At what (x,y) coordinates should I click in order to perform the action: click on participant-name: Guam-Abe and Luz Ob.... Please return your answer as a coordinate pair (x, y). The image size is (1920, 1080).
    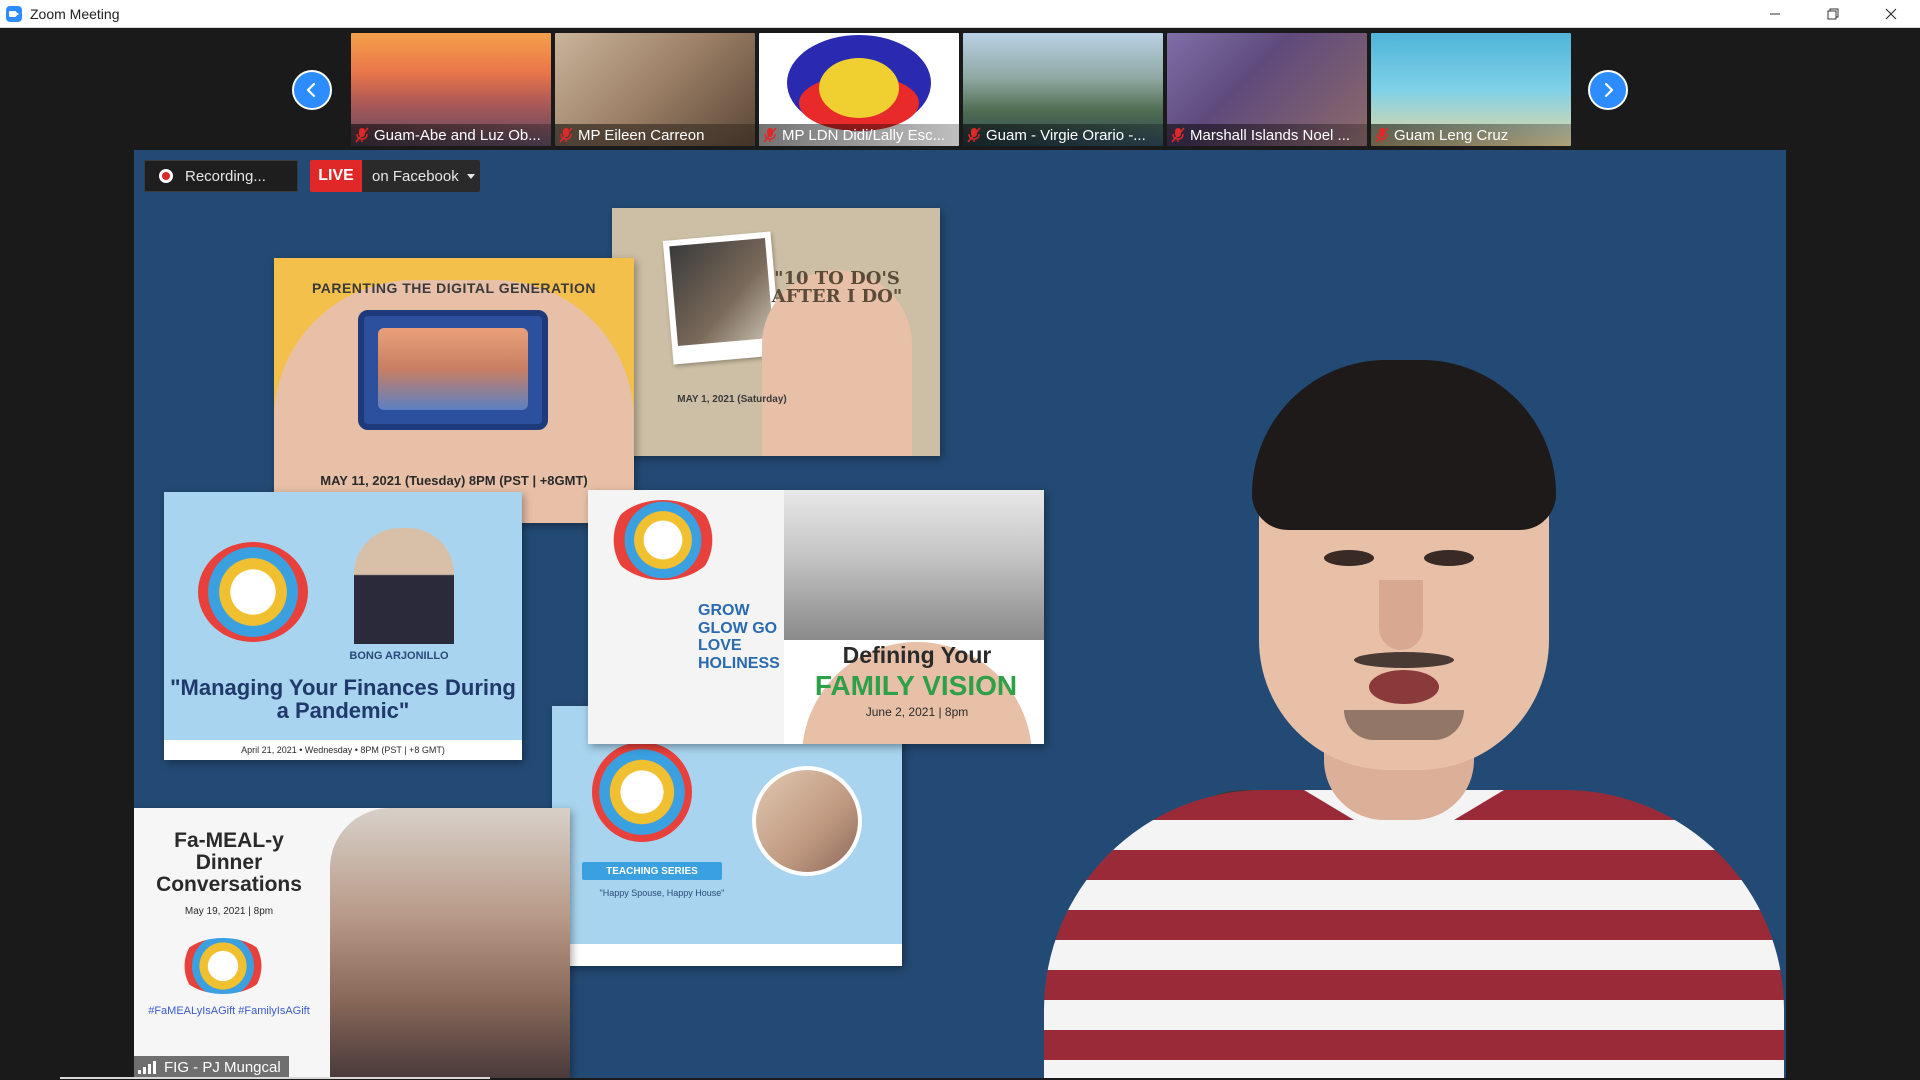
    Looking at the image, I should click on (457, 135).